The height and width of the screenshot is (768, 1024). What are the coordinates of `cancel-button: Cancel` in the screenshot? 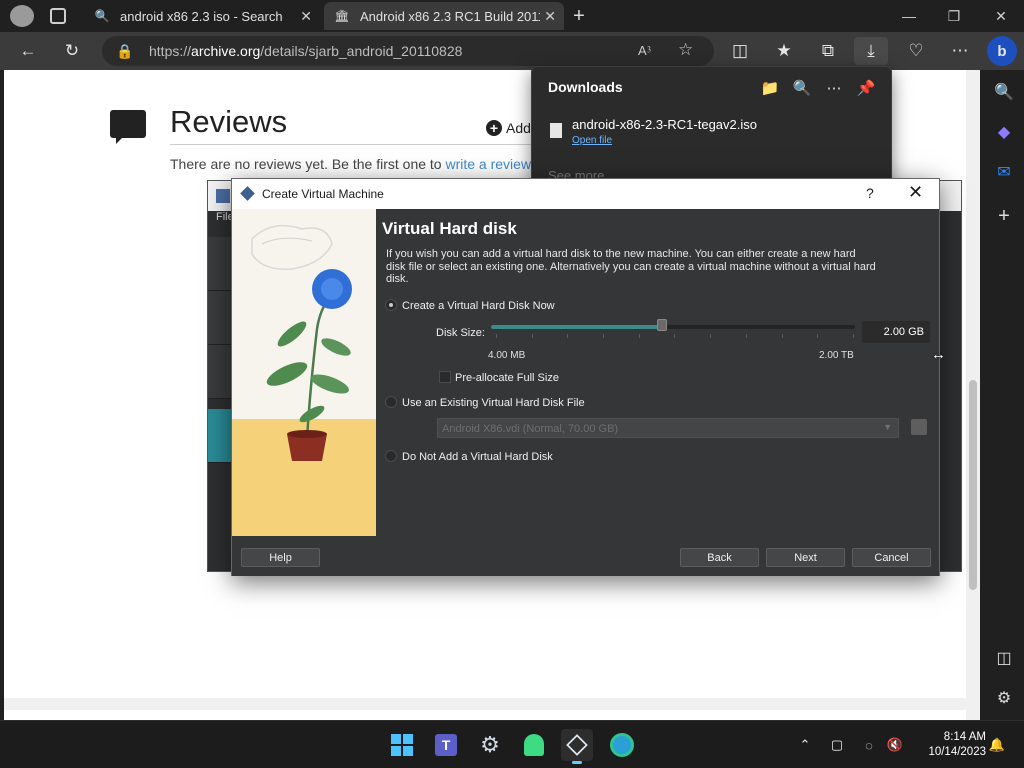 It's located at (891, 557).